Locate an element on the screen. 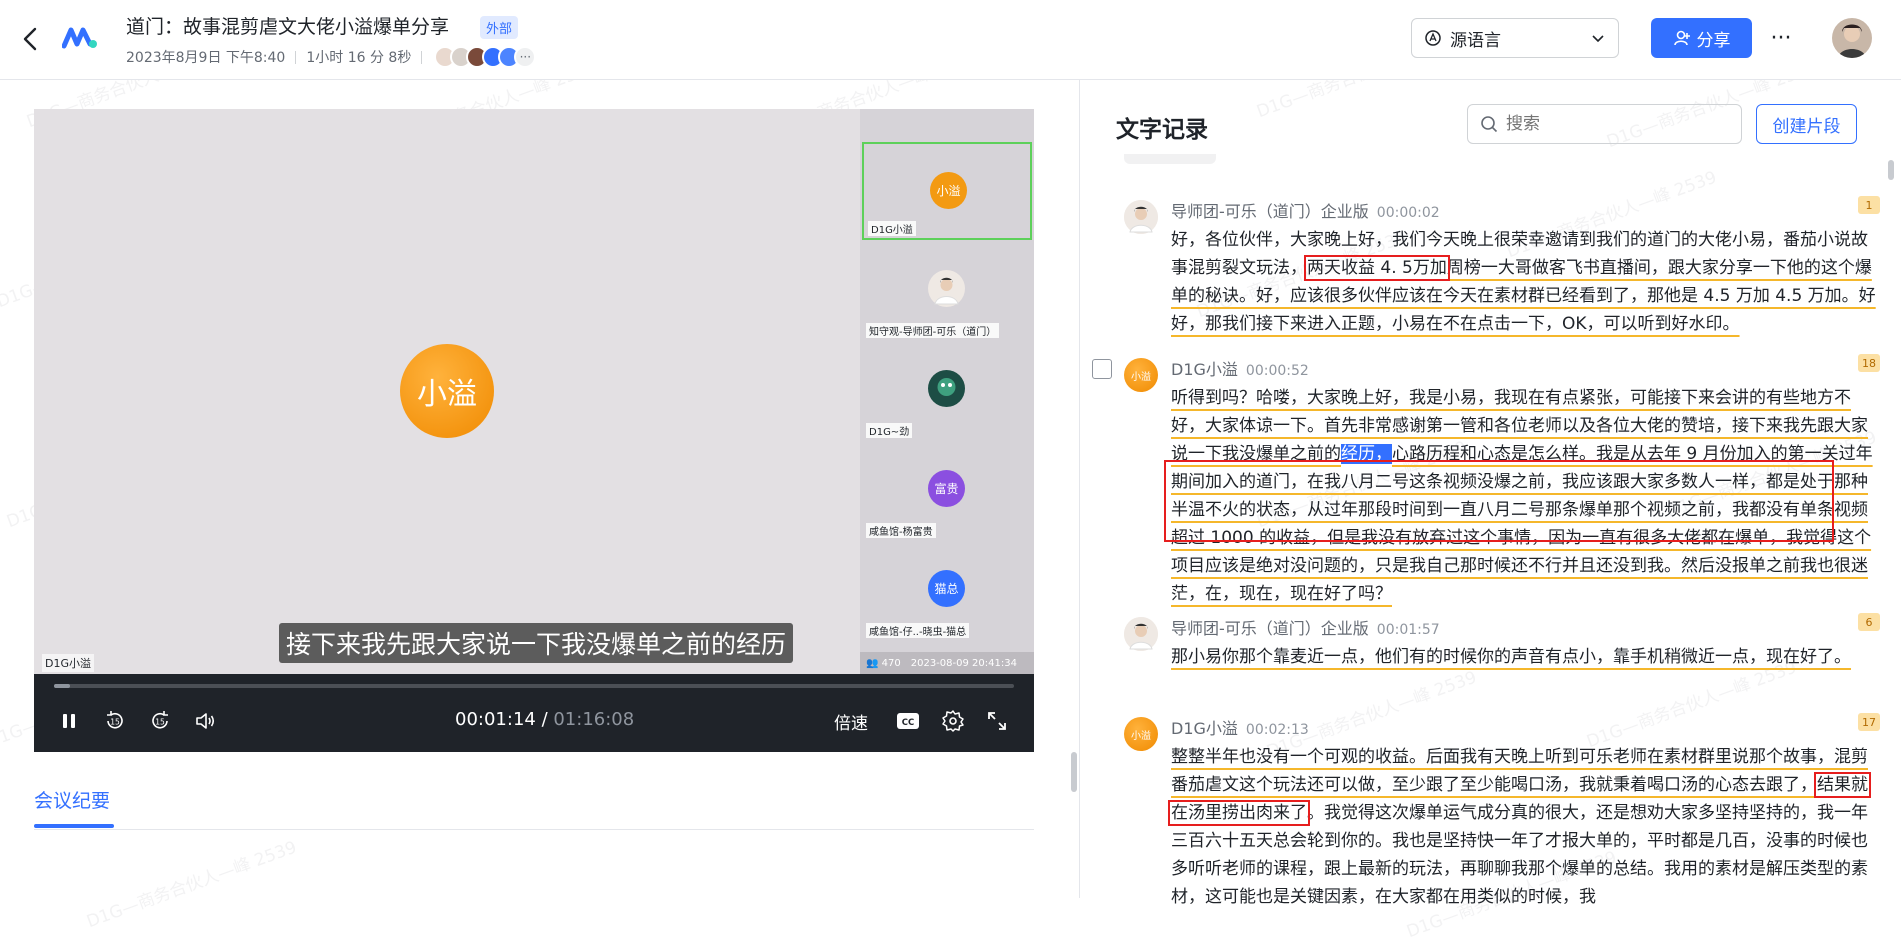  speaker-name: D1G小溢 is located at coordinates (1204, 728).